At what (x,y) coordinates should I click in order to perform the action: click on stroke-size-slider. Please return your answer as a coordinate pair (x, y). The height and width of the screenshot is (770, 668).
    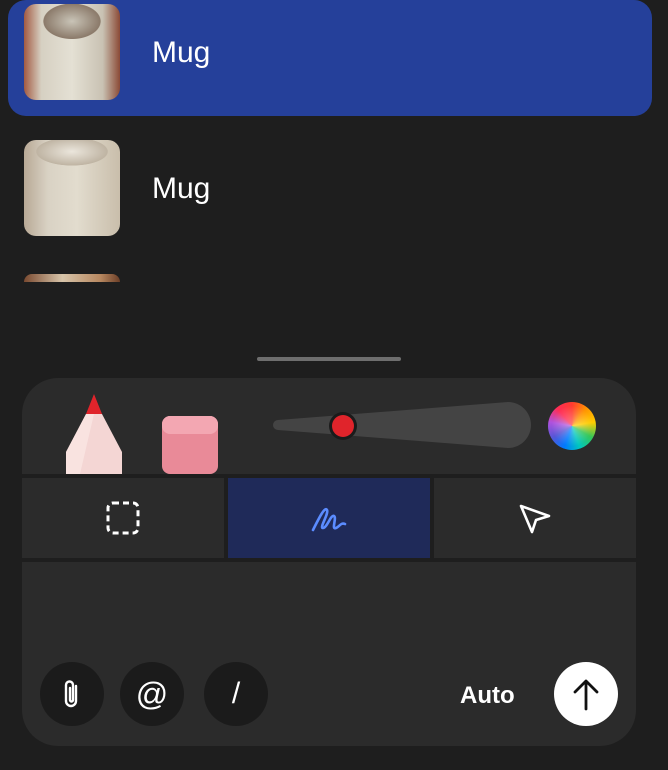
    Looking at the image, I should click on (401, 425).